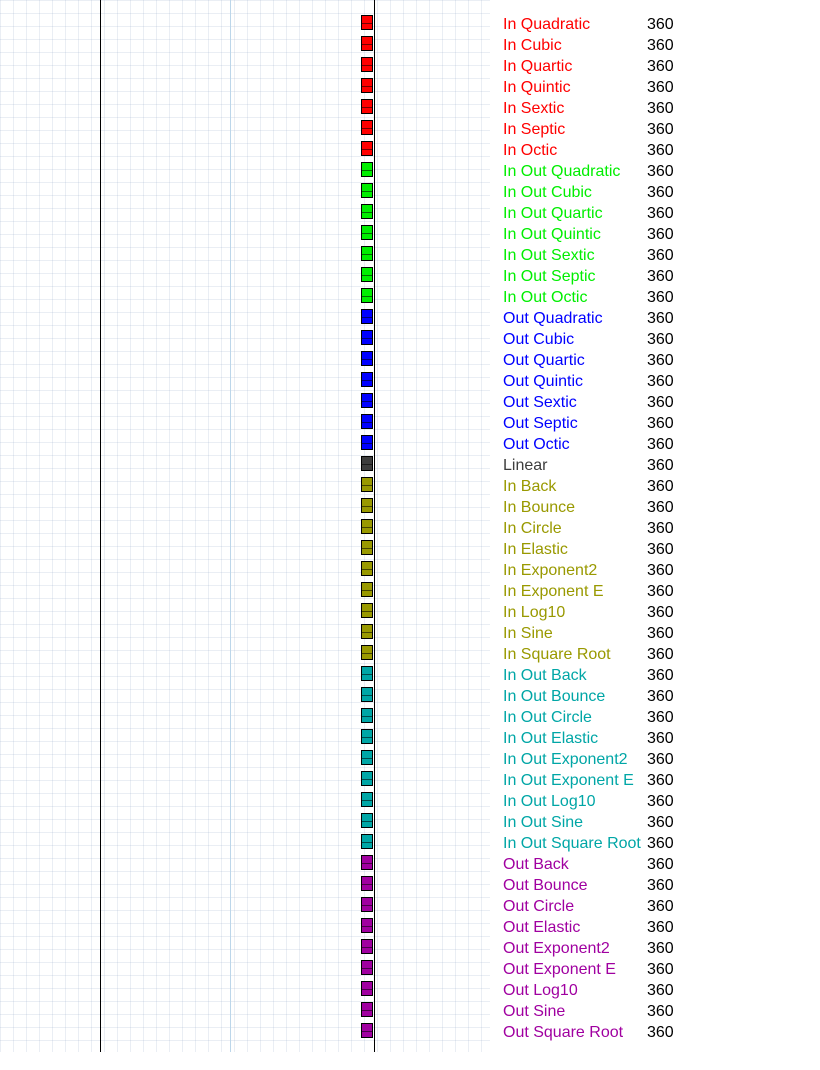  I want to click on easing-label: In Out Exponent E, so click(568, 780).